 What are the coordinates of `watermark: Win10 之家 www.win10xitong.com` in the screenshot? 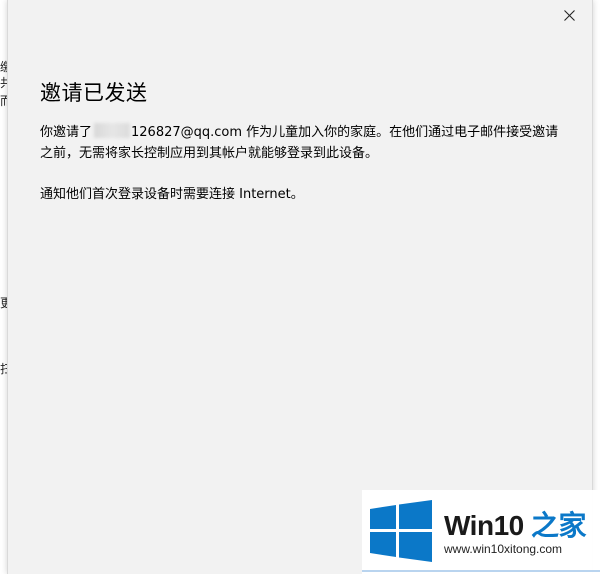 It's located at (481, 532).